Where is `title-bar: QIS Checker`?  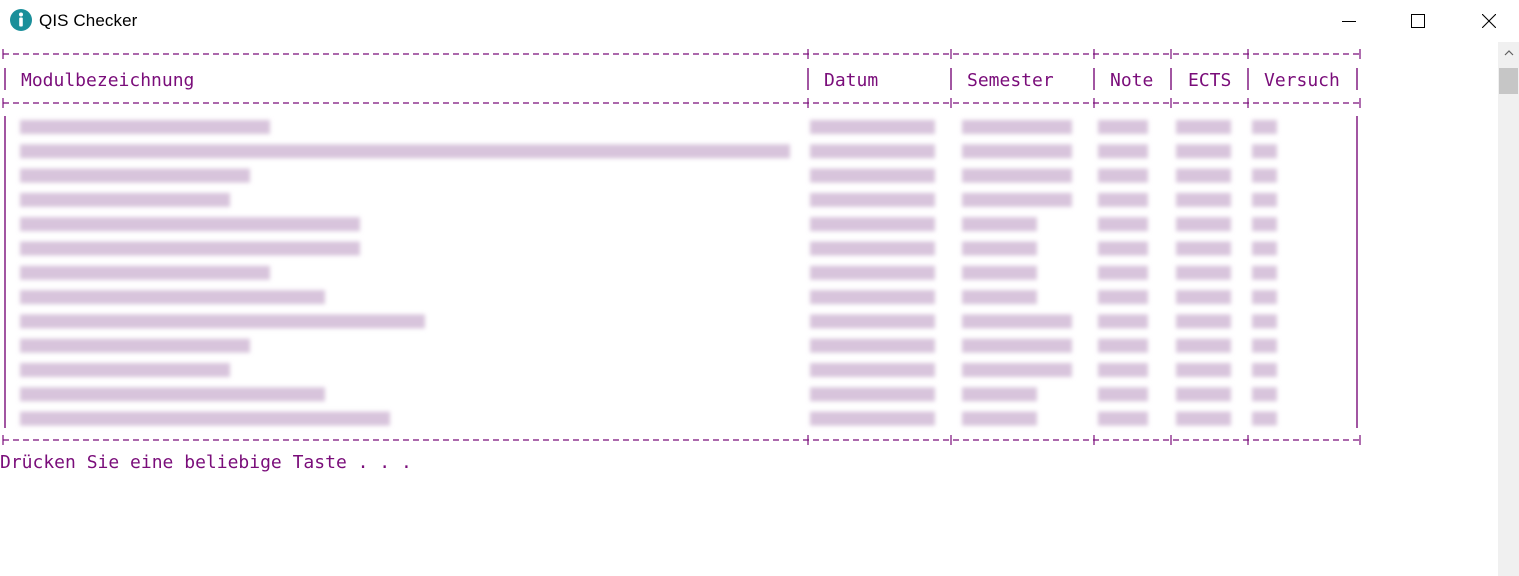
title-bar: QIS Checker is located at coordinates (759, 21).